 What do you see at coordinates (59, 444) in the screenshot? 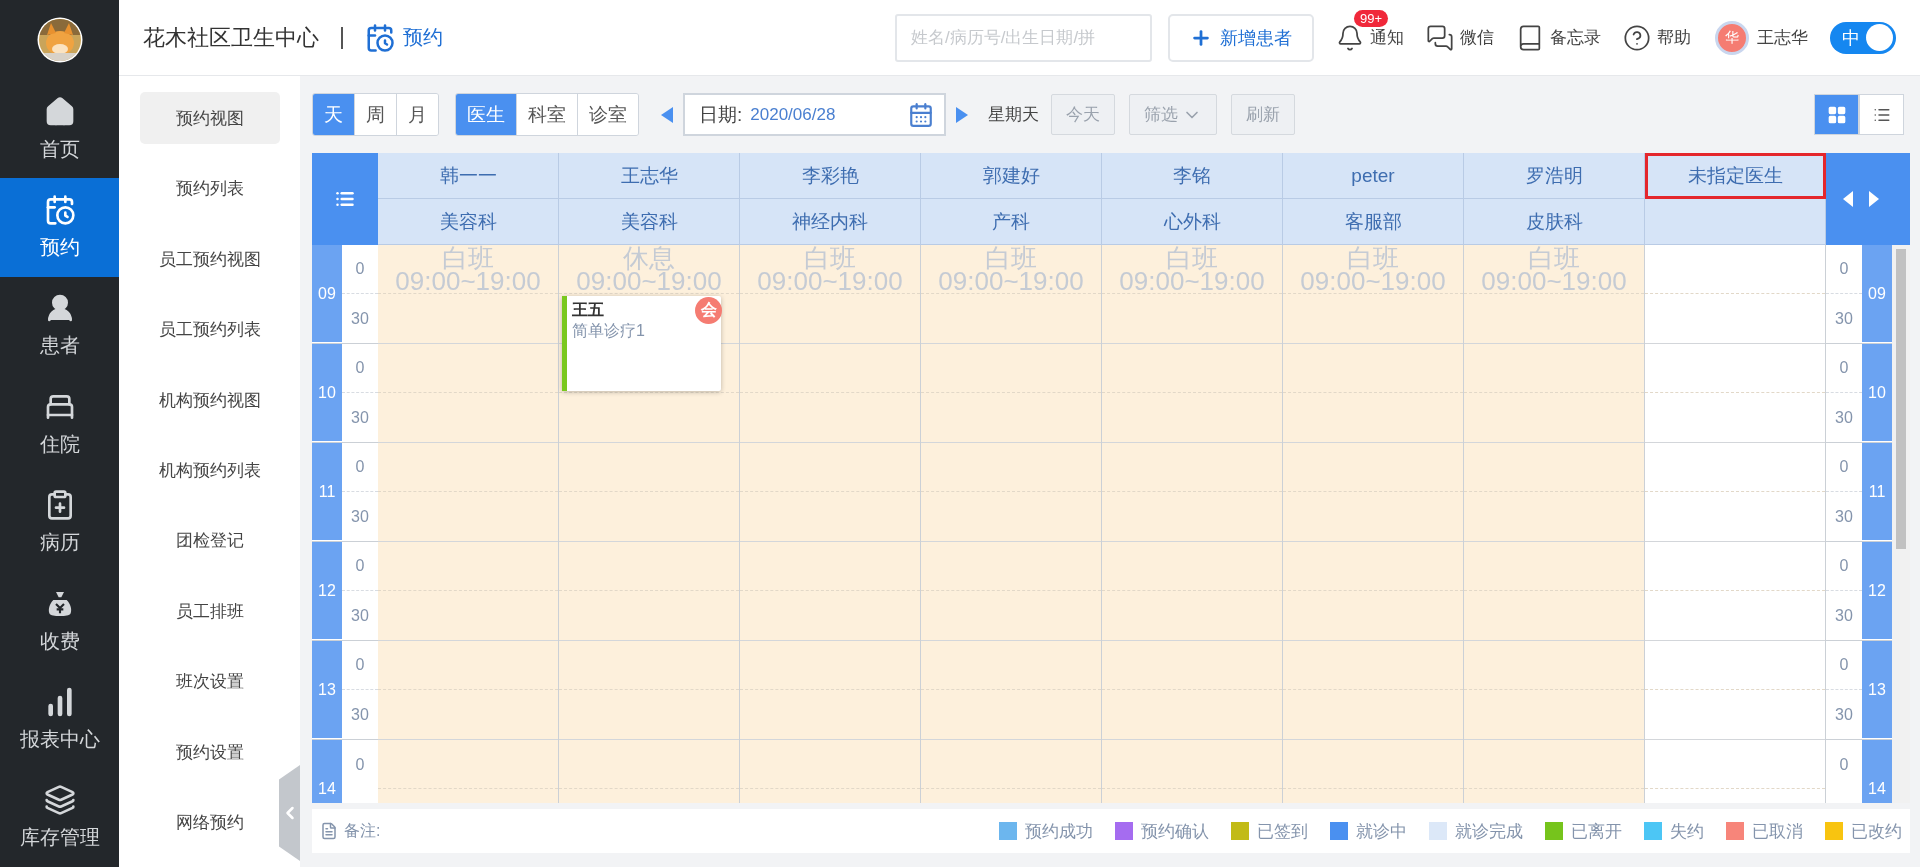
I see `nav-label: 住院` at bounding box center [59, 444].